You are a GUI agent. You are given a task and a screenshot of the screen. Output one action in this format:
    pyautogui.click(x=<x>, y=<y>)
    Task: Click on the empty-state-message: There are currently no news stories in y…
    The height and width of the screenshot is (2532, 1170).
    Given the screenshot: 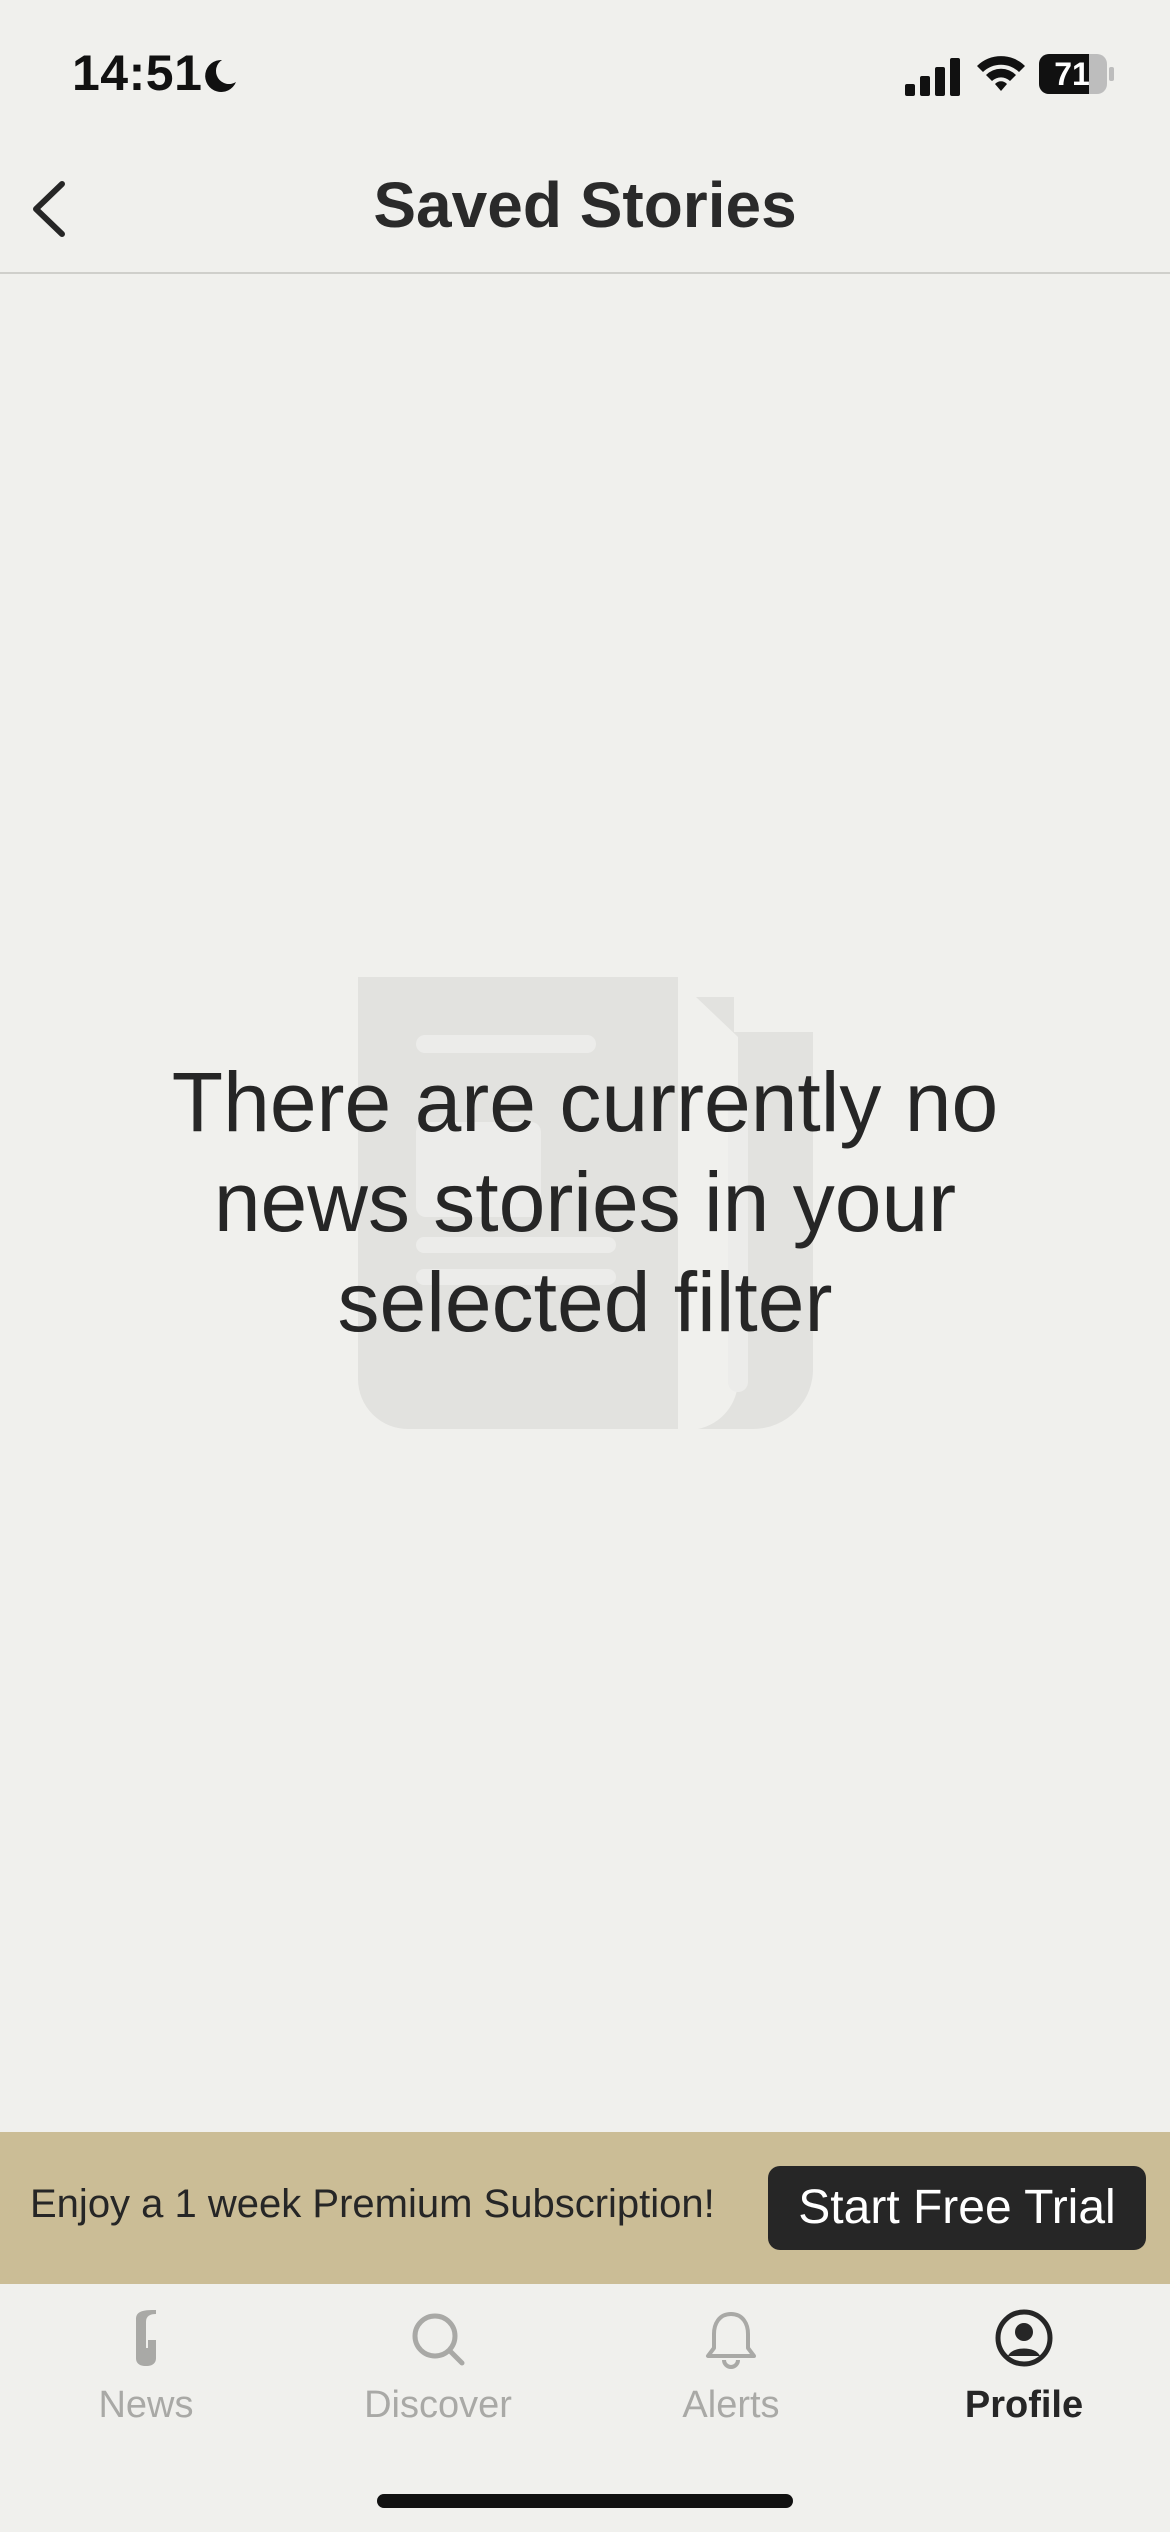 What is the action you would take?
    pyautogui.click(x=585, y=1202)
    